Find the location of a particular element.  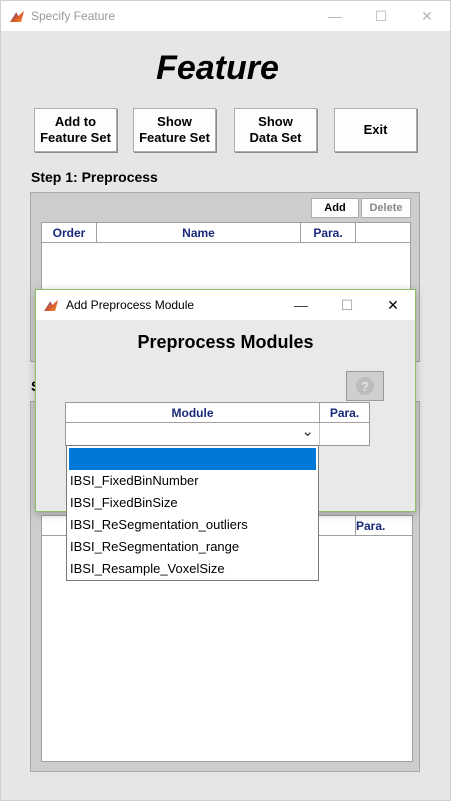

step1-label: Step 1: Preprocess is located at coordinates (94, 177).